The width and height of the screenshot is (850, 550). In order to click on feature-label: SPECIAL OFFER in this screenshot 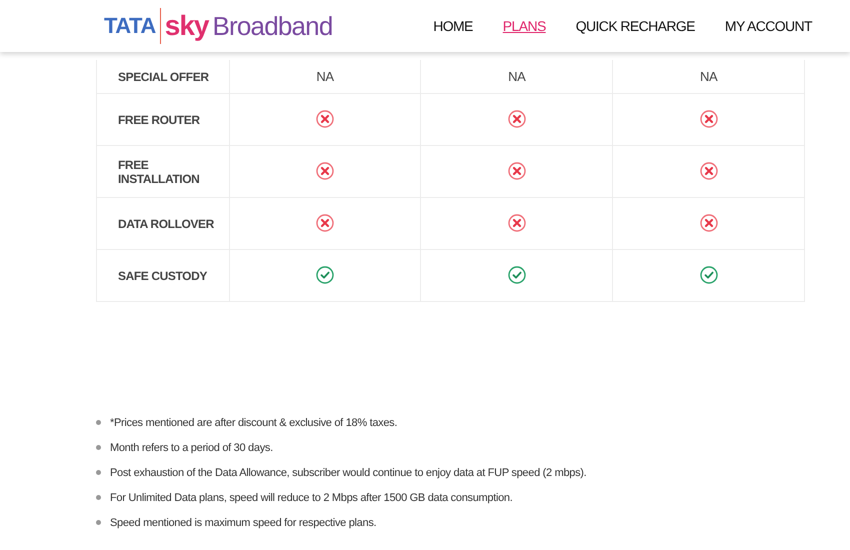, I will do `click(163, 77)`.